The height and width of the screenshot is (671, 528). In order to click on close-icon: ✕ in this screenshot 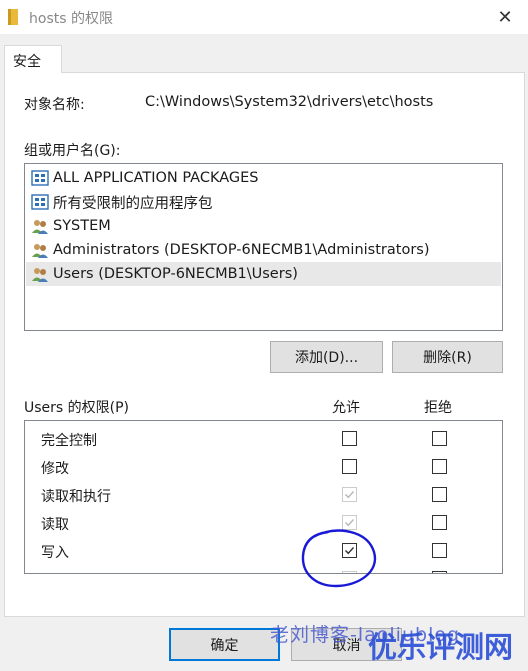, I will do `click(505, 17)`.